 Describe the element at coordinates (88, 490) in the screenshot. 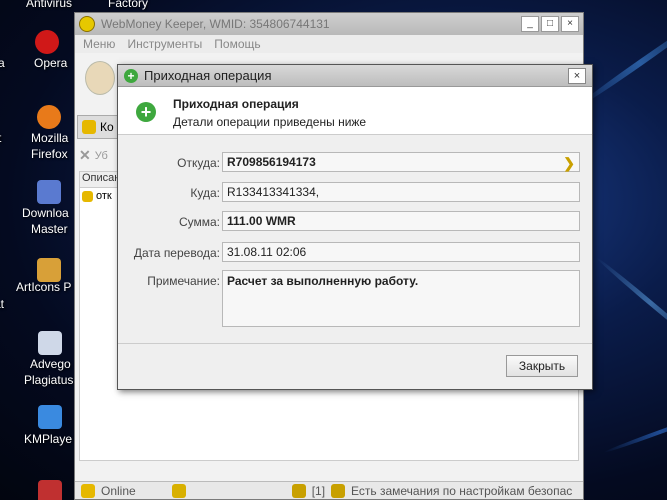

I see `online-icon` at that location.